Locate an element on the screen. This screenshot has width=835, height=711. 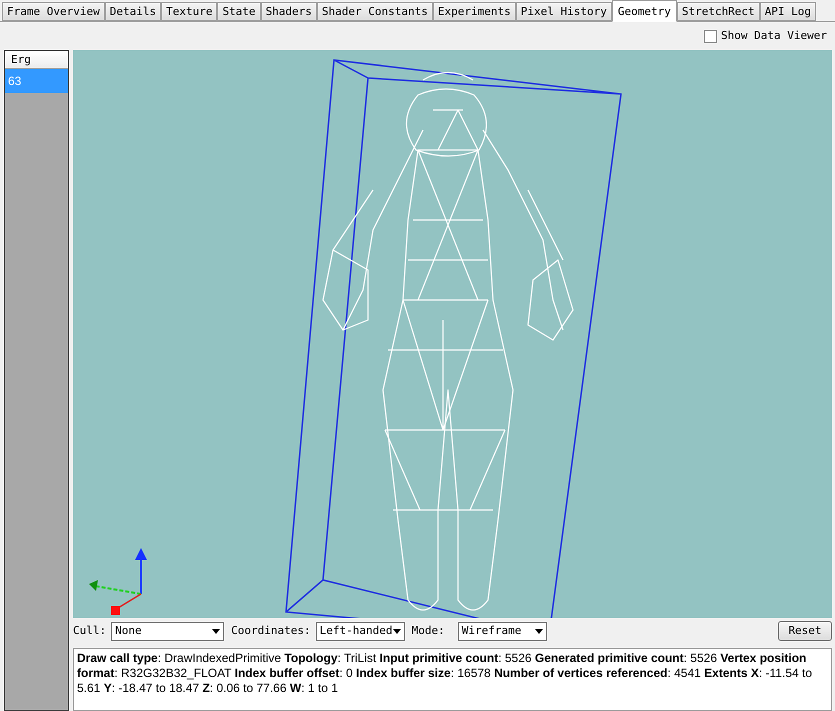
mode-dropdown: Wireframe is located at coordinates (502, 631).